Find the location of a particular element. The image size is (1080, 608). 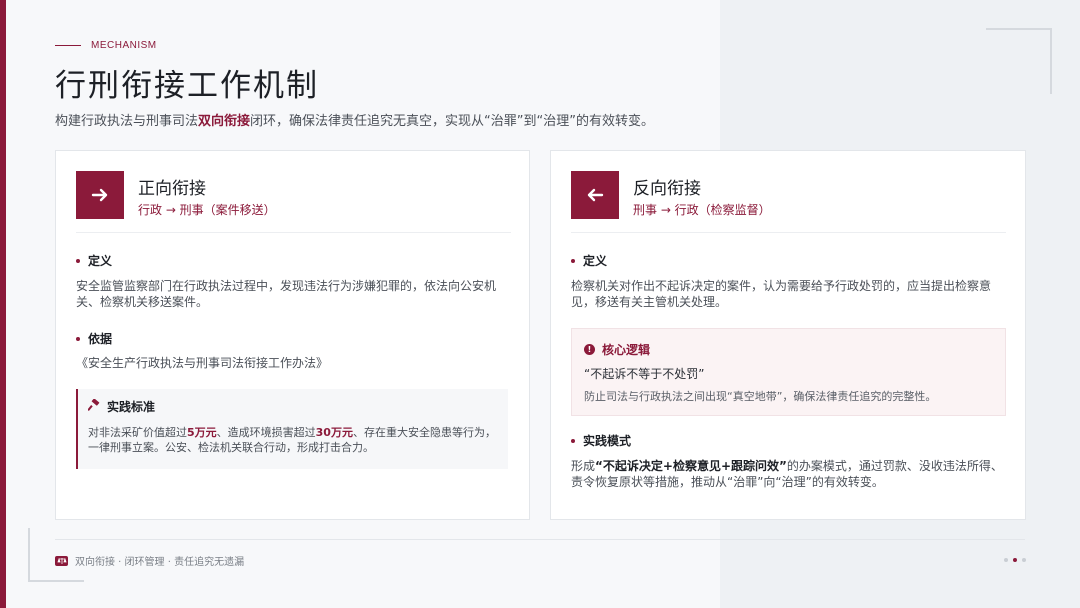

mode-highlight: “不起诉决定+检察意见+跟踪问效” is located at coordinates (691, 466).